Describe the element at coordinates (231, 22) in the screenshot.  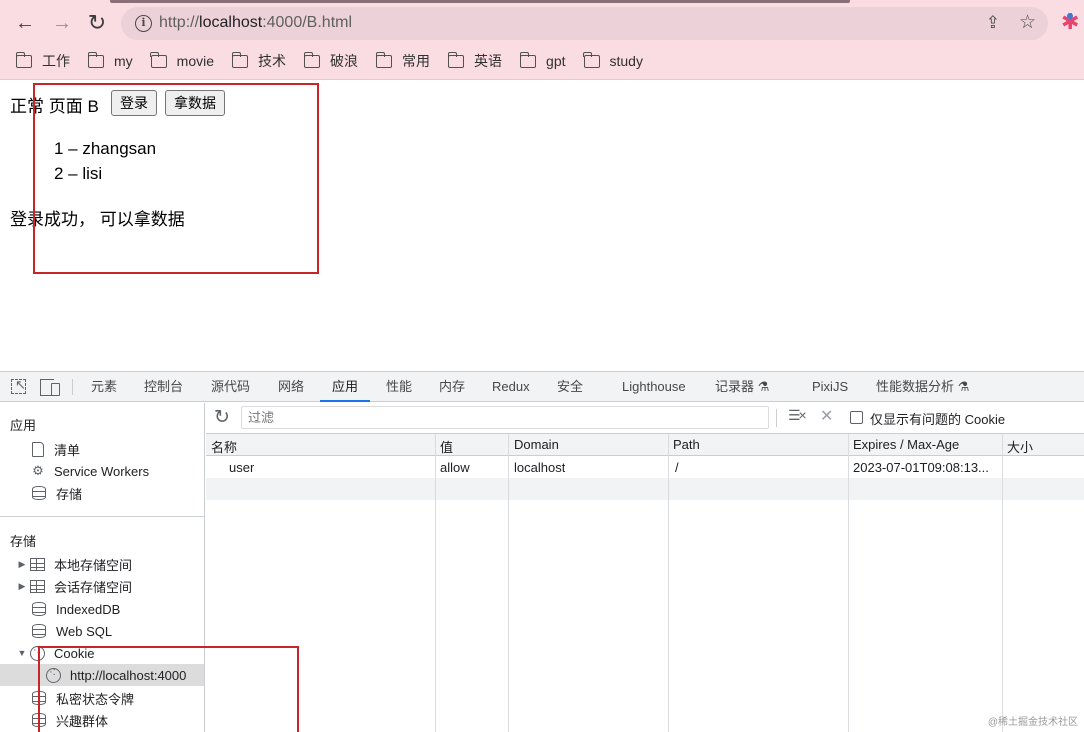
I see `url-host: localhost` at that location.